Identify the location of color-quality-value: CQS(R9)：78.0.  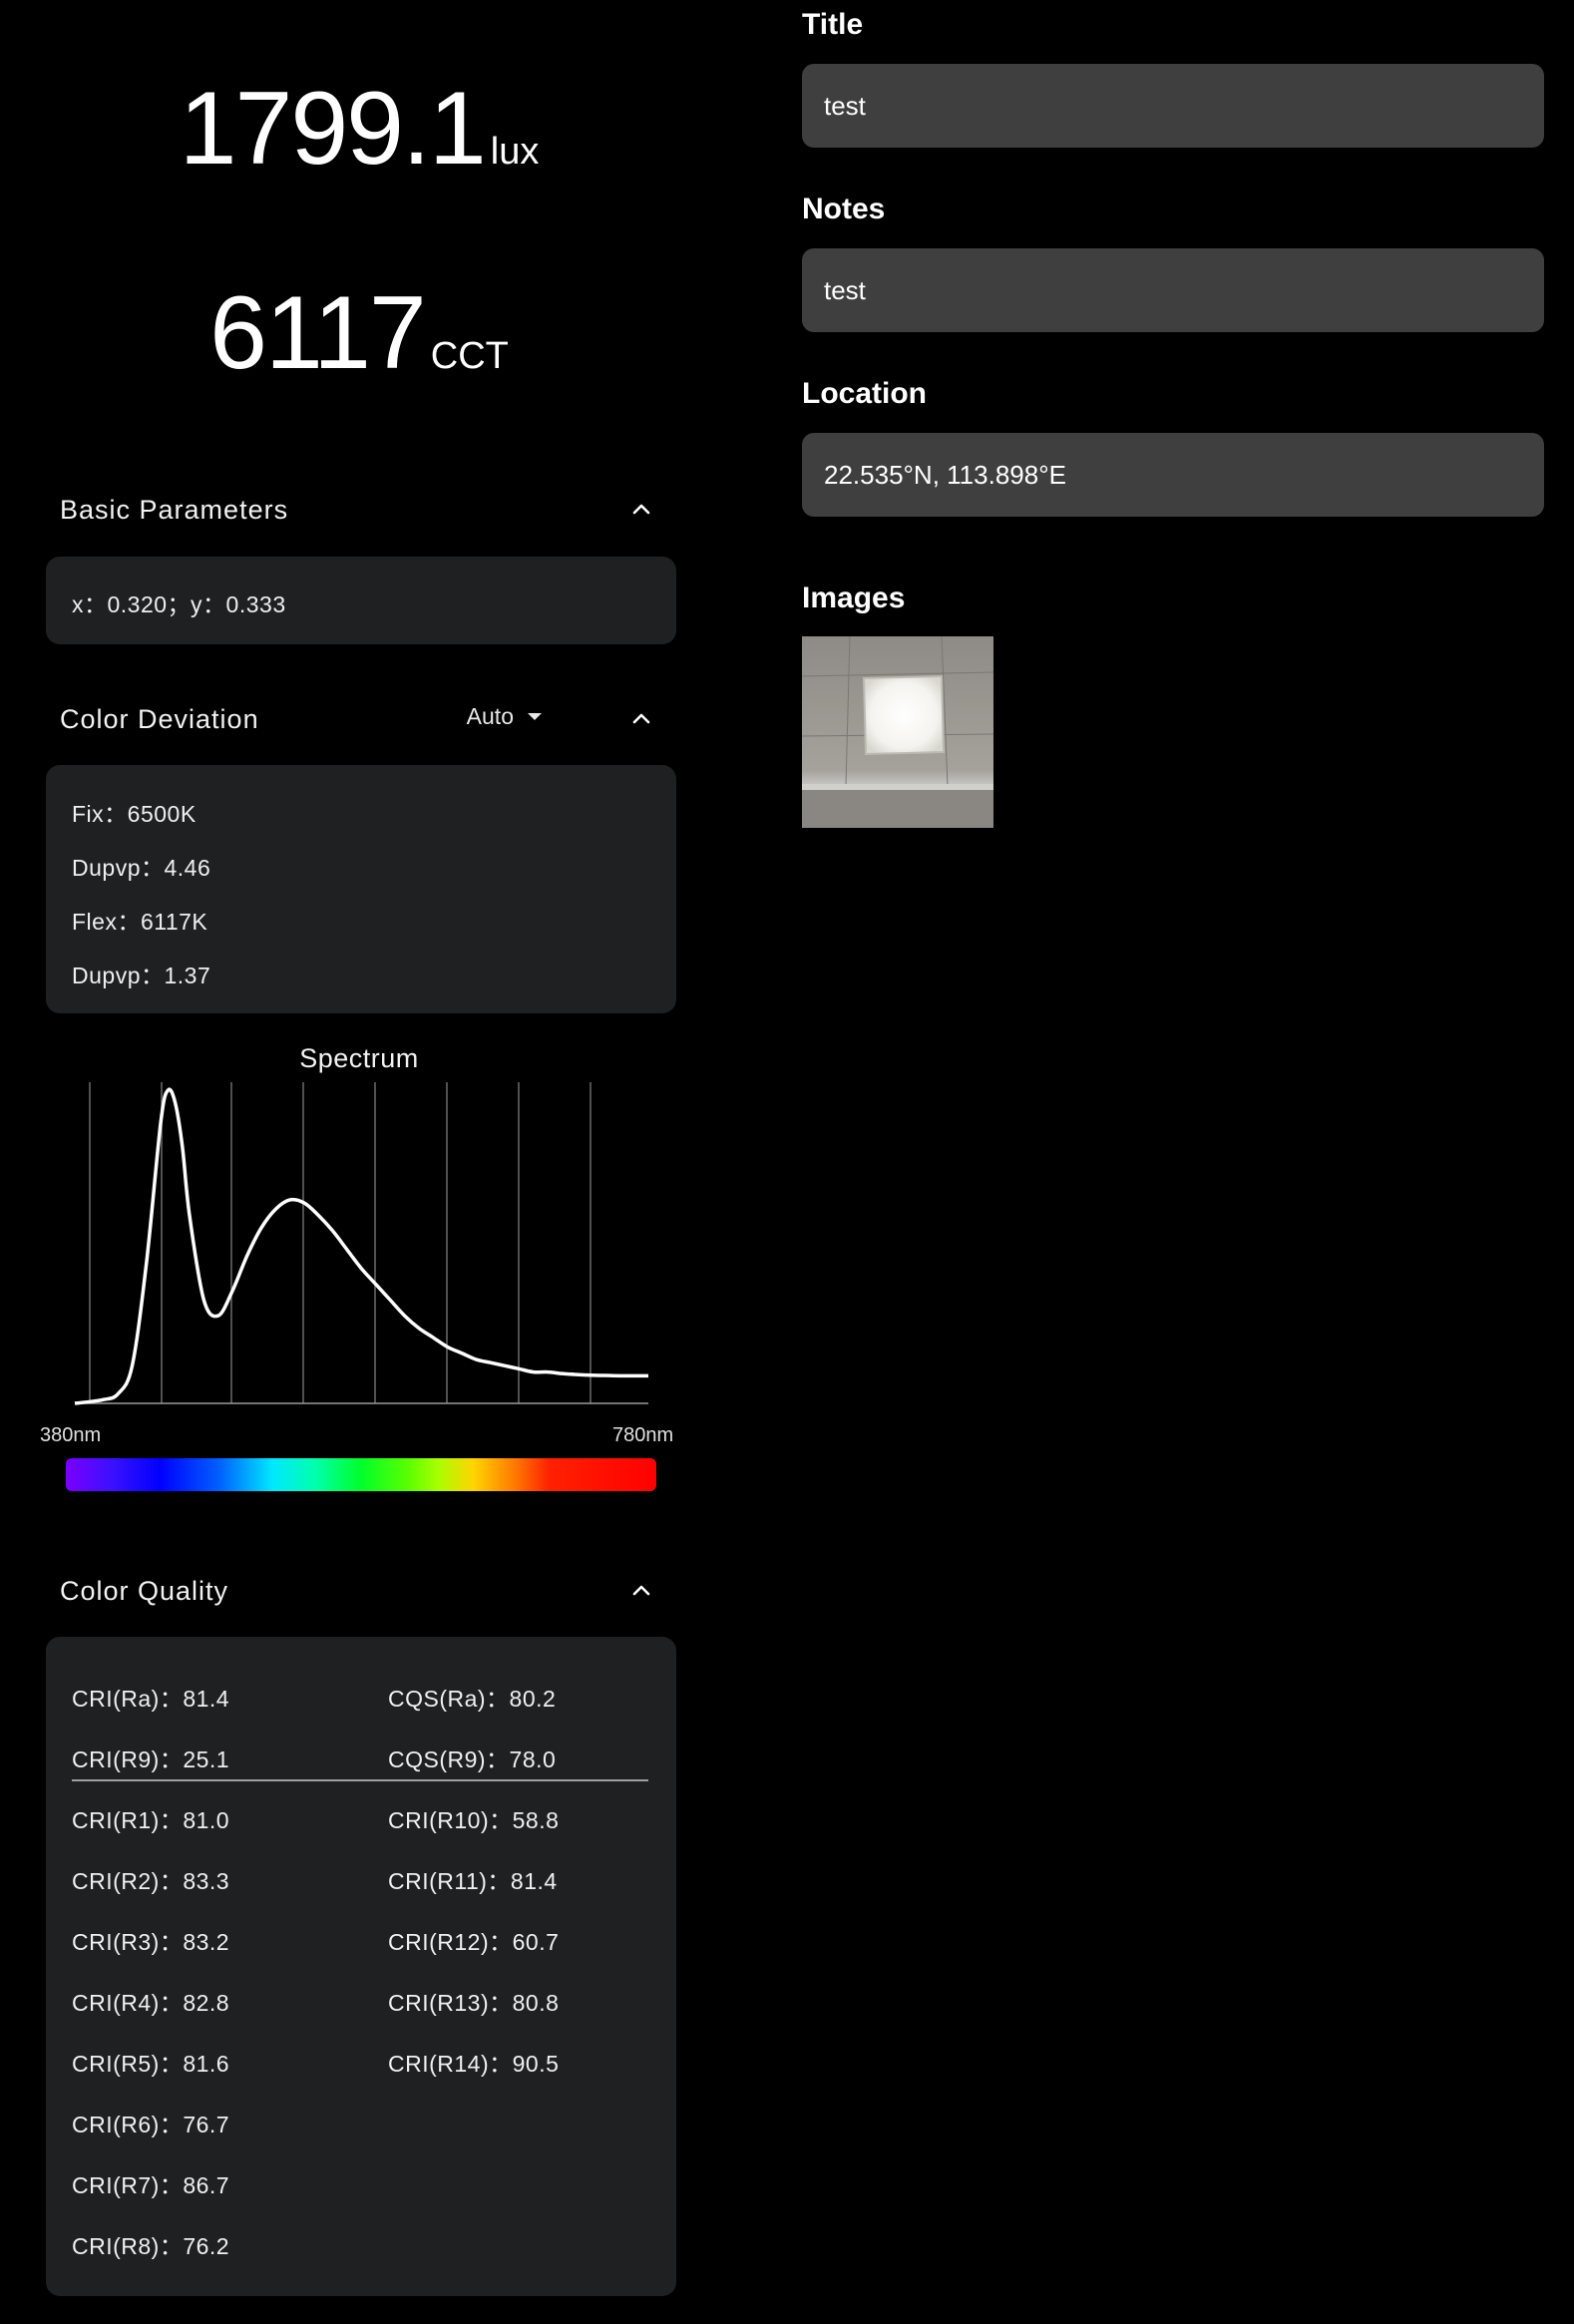
(473, 1759).